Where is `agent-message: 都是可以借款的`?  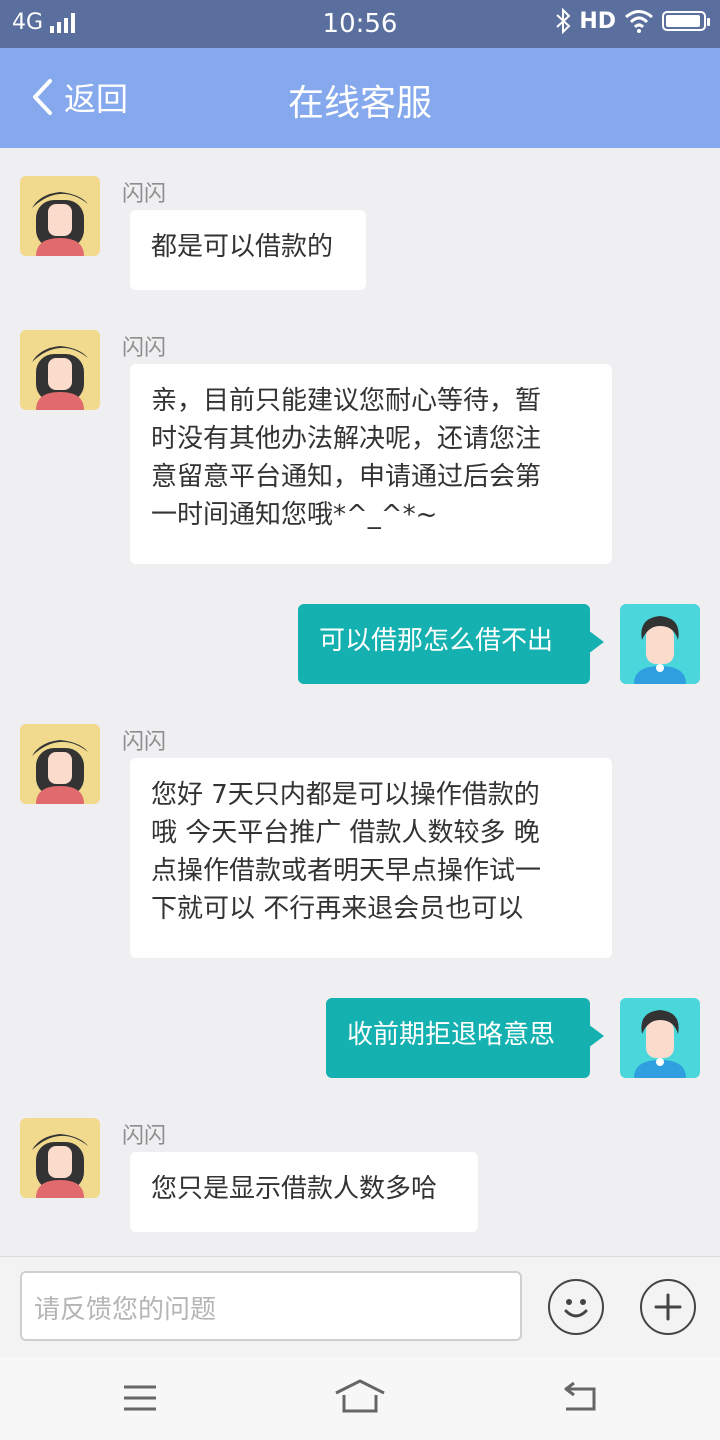 agent-message: 都是可以借款的 is located at coordinates (248, 250).